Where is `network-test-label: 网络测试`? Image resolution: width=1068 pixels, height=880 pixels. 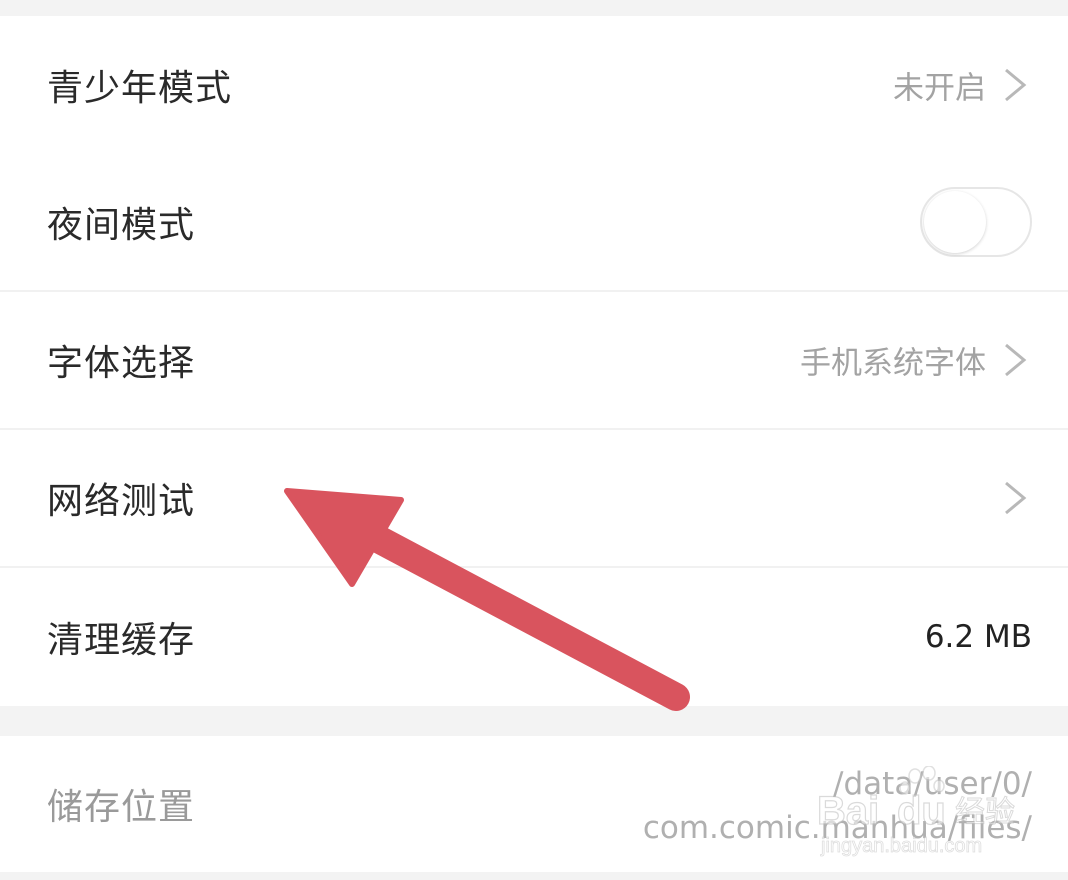 network-test-label: 网络测试 is located at coordinates (121, 501).